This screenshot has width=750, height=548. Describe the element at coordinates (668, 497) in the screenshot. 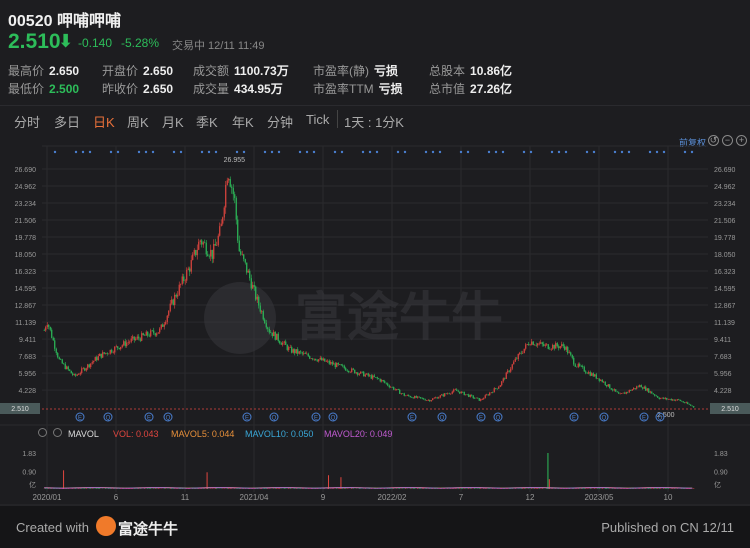

I see `x-tick-label: 10` at that location.